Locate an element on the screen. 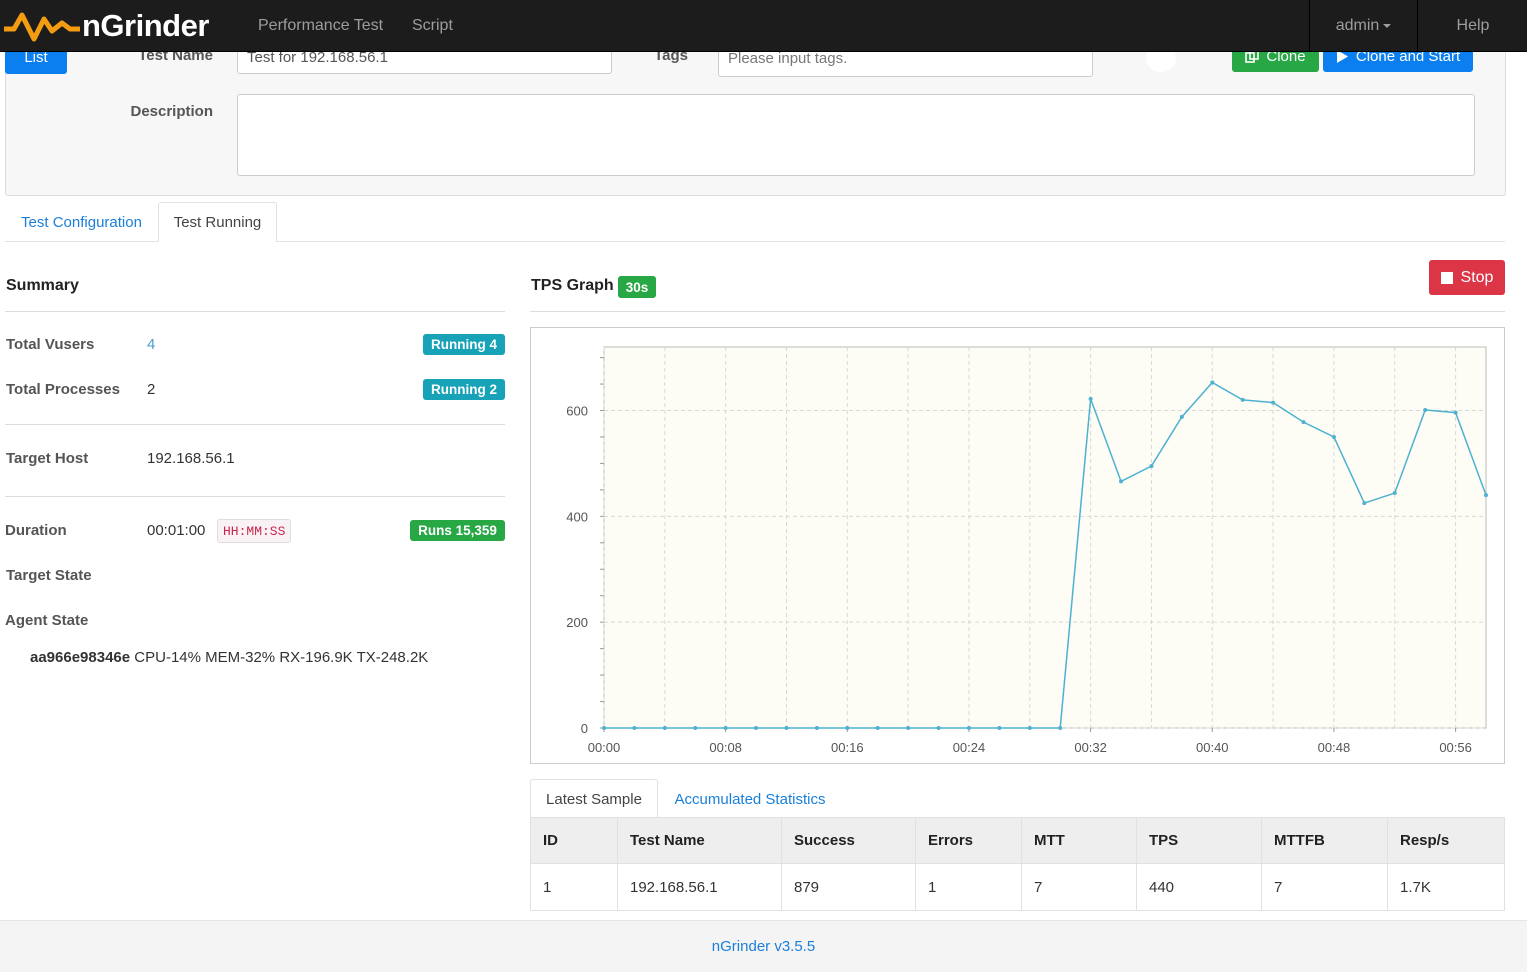 The width and height of the screenshot is (1527, 972). cell-success: 879 is located at coordinates (848, 887).